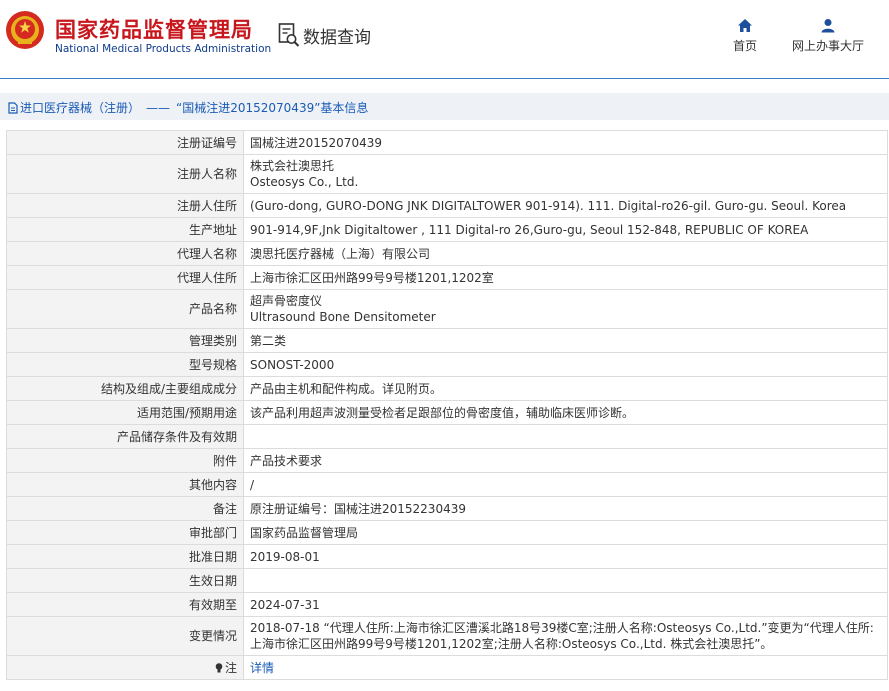  I want to click on table-row: 注册证编号 国械注进20152070439, so click(447, 142).